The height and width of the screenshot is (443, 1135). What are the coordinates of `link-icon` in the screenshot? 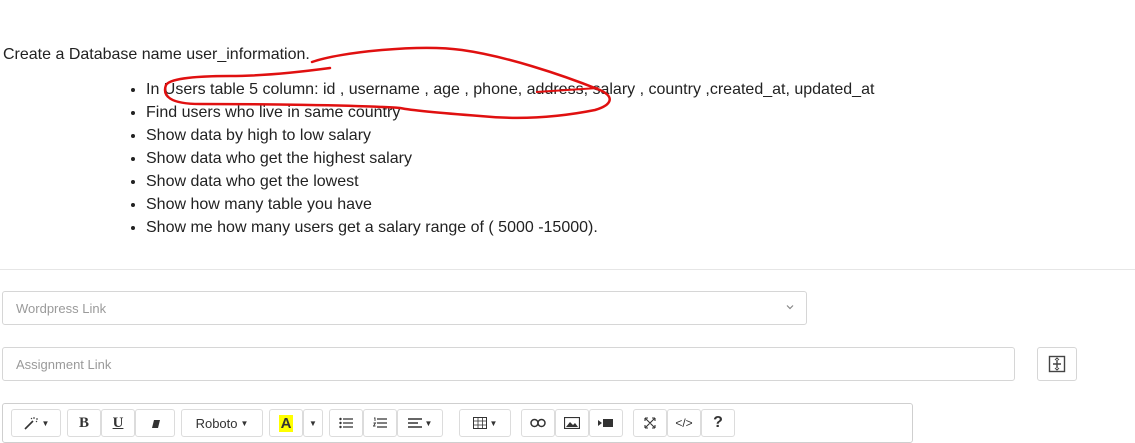 It's located at (538, 423).